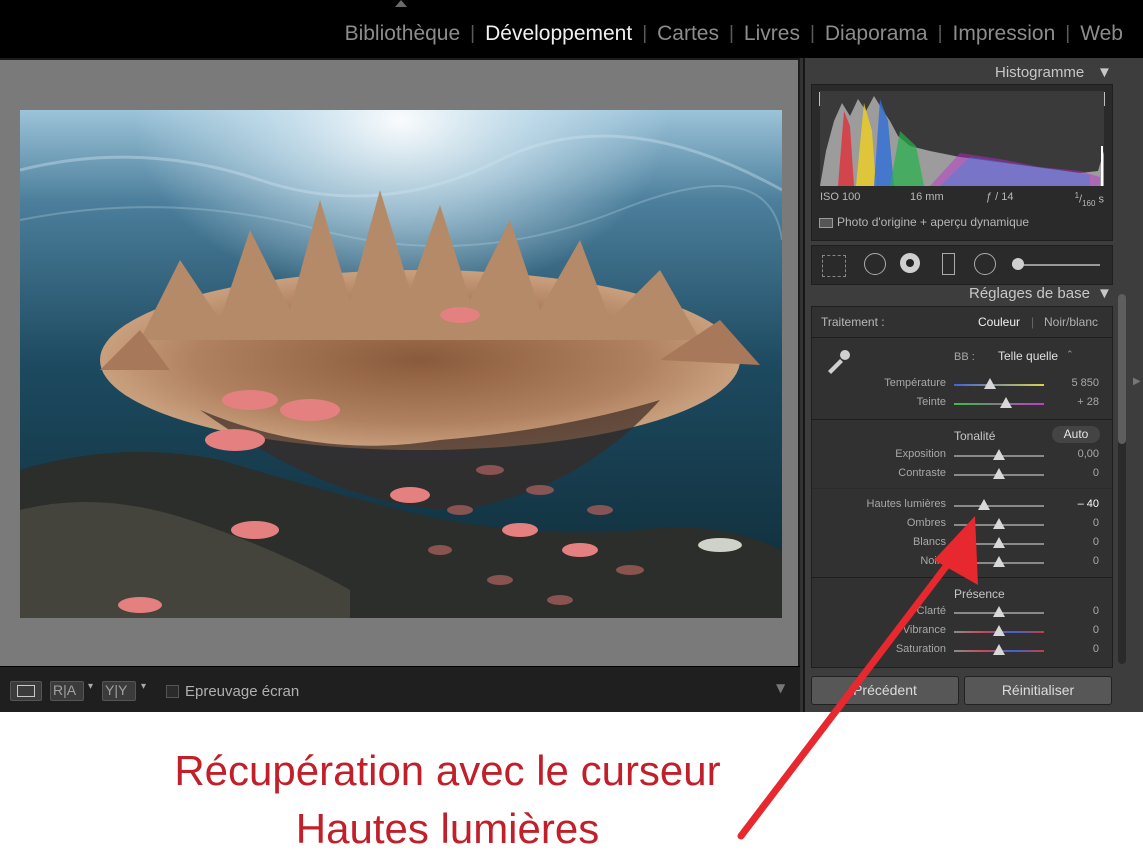 The image size is (1143, 864). What do you see at coordinates (840, 197) in the screenshot?
I see `exif-iso: ISO 100` at bounding box center [840, 197].